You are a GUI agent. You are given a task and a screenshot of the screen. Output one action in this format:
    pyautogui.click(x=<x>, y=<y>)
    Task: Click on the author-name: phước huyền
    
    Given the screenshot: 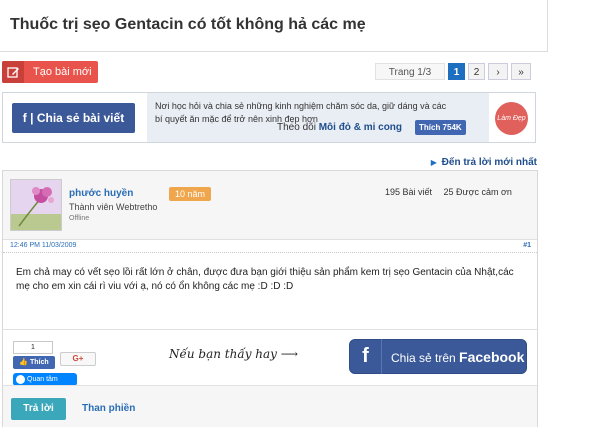 What is the action you would take?
    pyautogui.click(x=101, y=193)
    